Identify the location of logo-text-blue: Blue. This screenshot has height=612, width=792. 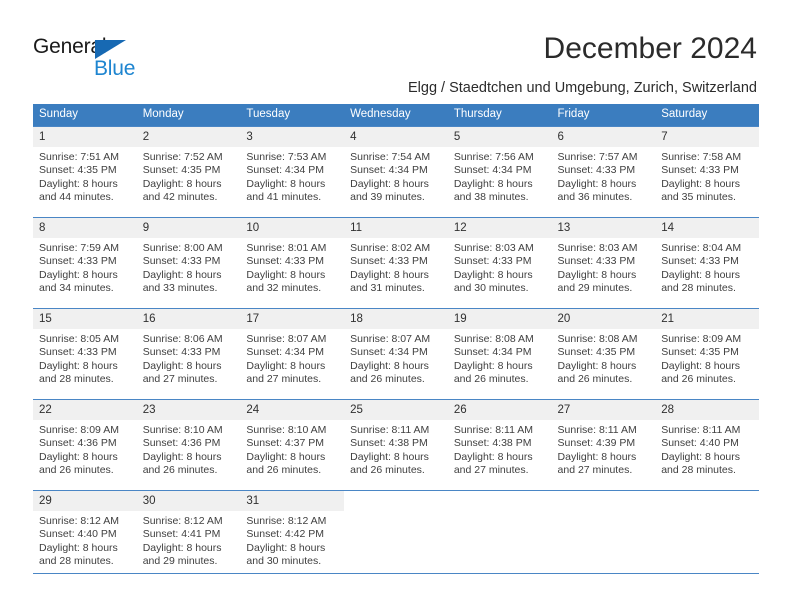
(115, 68).